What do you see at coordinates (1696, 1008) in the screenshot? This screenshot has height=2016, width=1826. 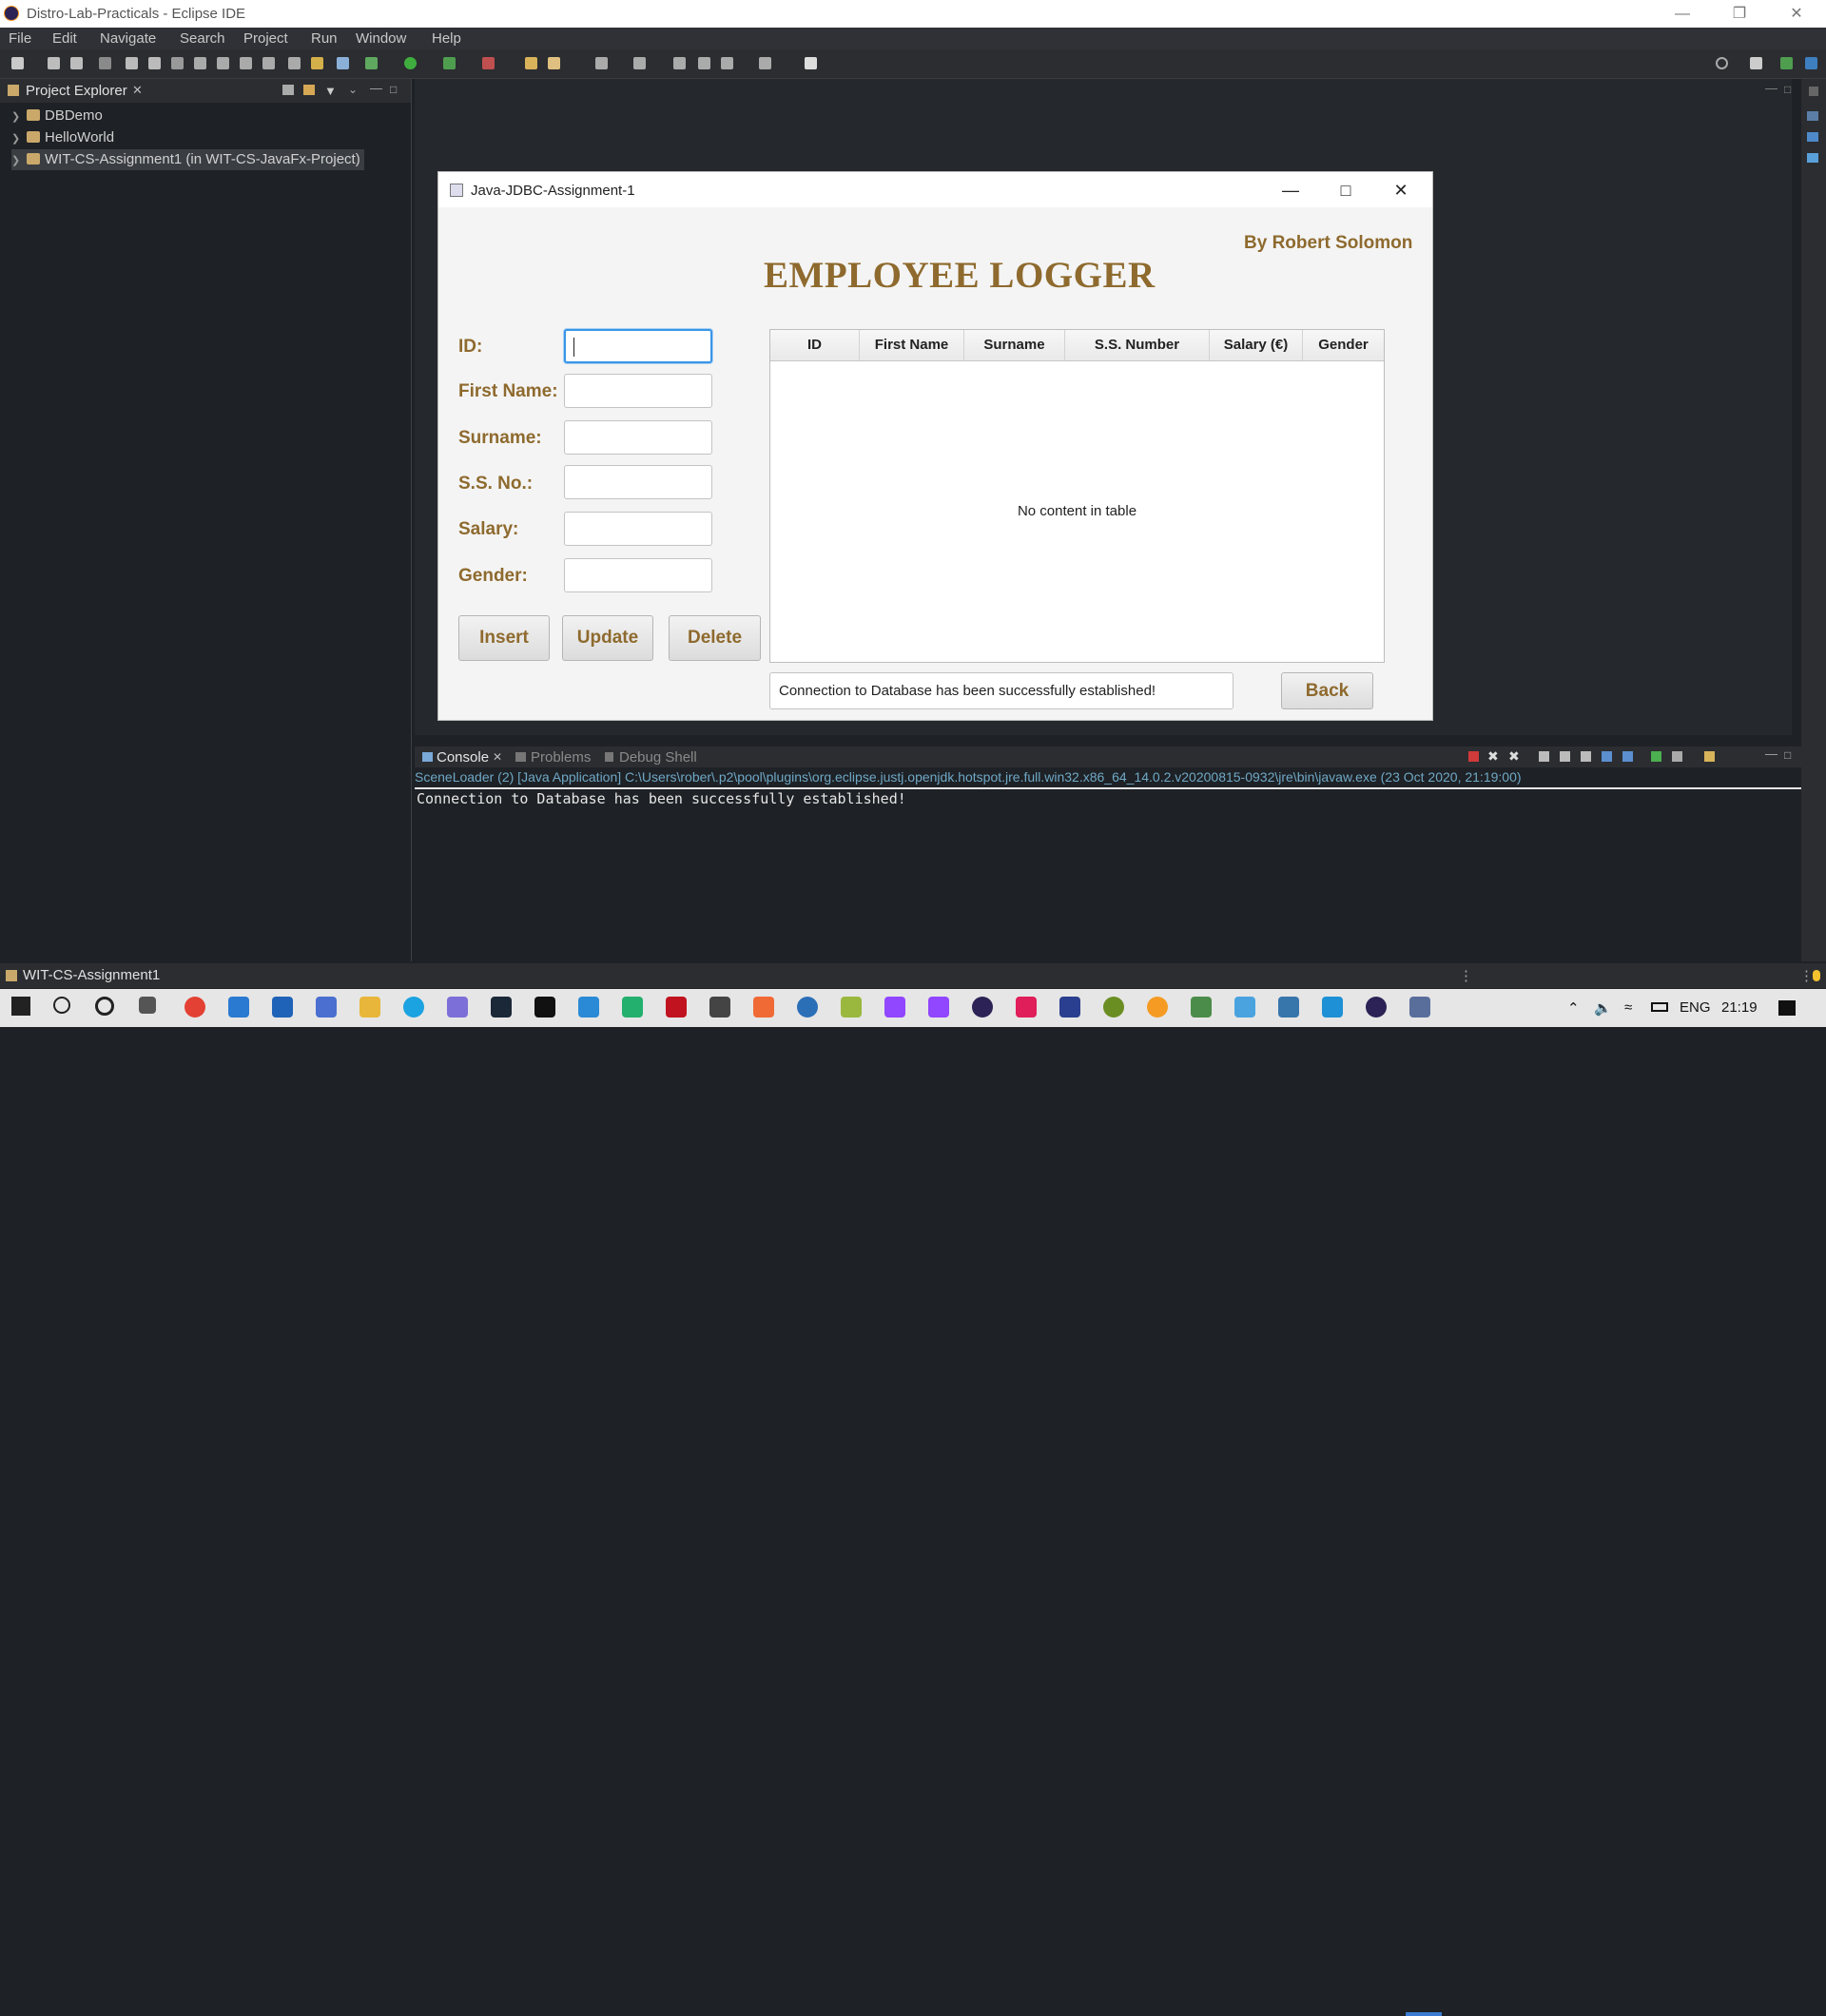 I see `language-indicator: ENG` at bounding box center [1696, 1008].